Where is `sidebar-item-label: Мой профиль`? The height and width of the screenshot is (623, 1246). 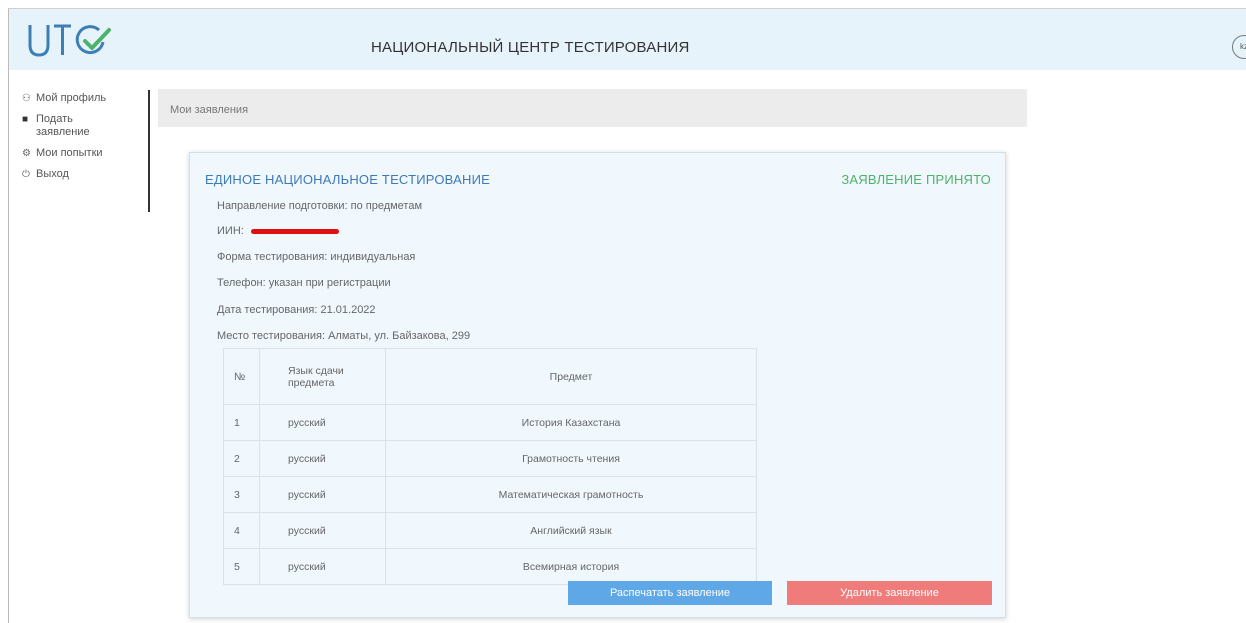
sidebar-item-label: Мой профиль is located at coordinates (71, 98).